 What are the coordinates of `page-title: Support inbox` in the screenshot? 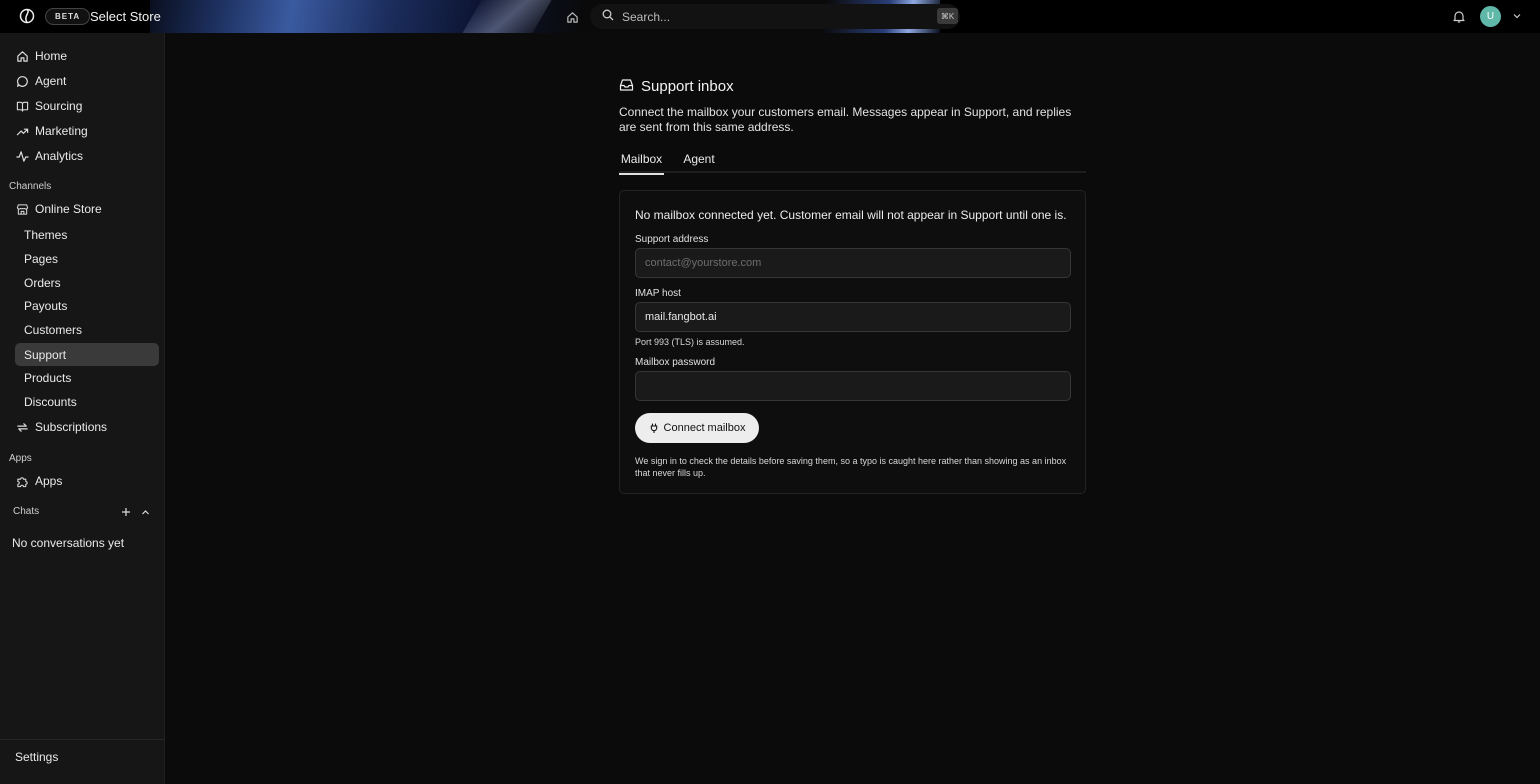 It's located at (687, 86).